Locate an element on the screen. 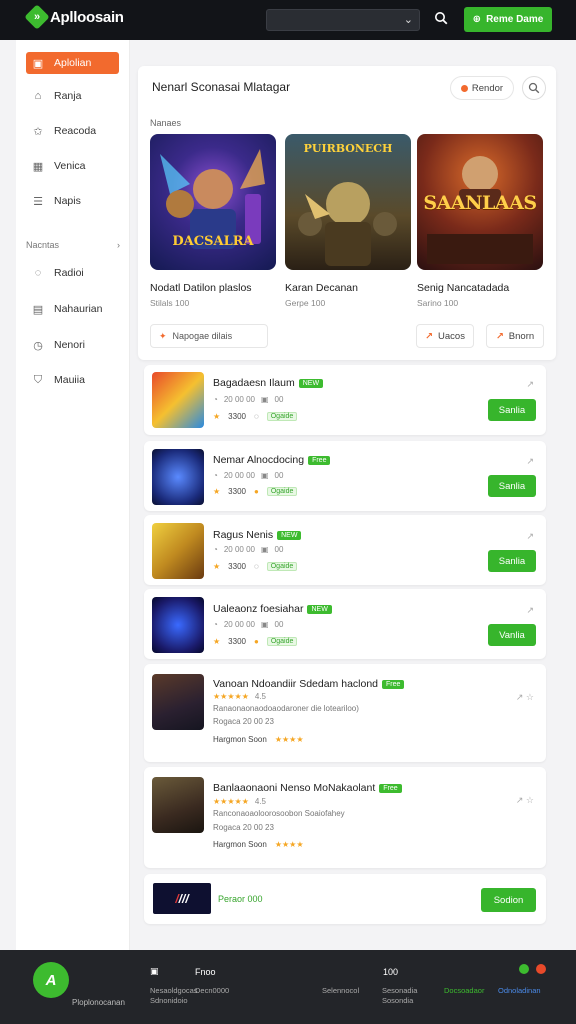  sidebar-item-1: ⌂ Ranja is located at coordinates (72, 96).